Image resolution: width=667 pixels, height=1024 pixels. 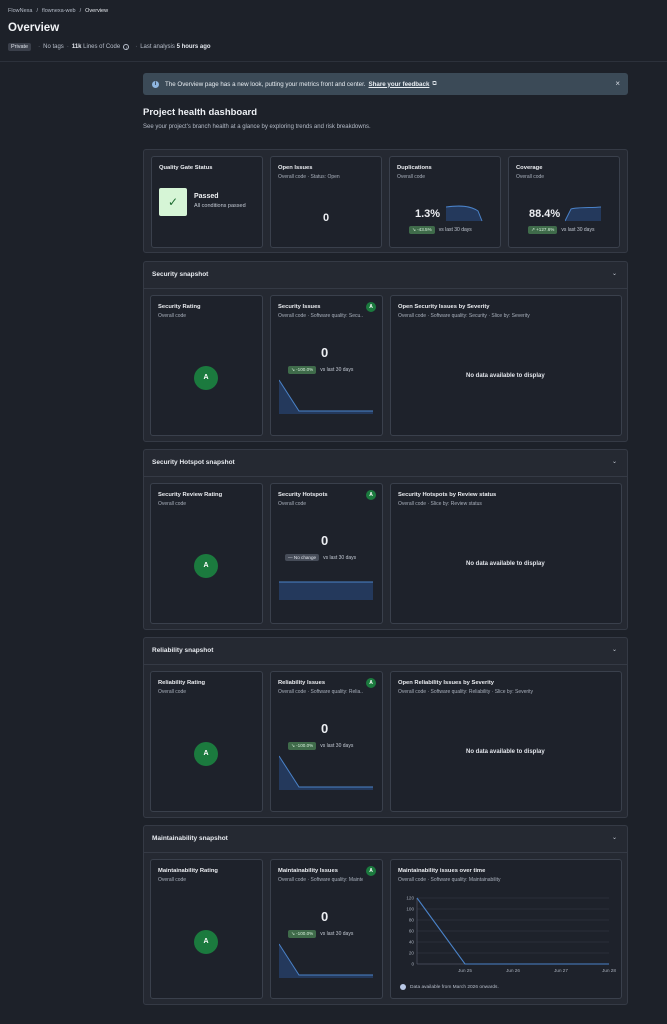 What do you see at coordinates (325, 728) in the screenshot?
I see `reliability-issues-value: 0` at bounding box center [325, 728].